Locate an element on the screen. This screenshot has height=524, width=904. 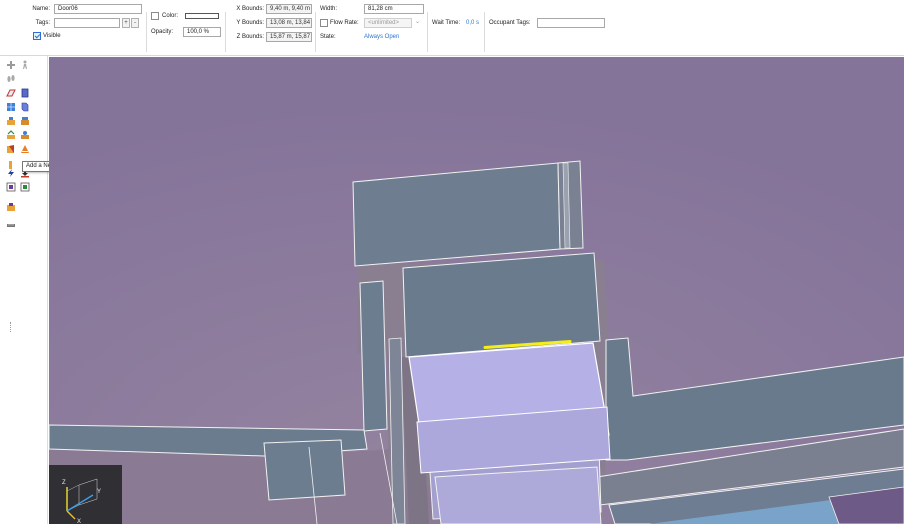
warning-cone-icon is located at coordinates (25, 149).